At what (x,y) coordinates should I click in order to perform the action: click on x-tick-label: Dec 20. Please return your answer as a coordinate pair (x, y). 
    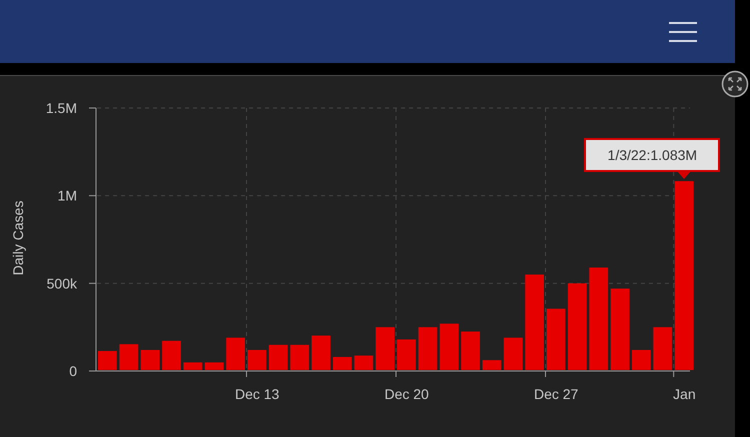
    Looking at the image, I should click on (406, 394).